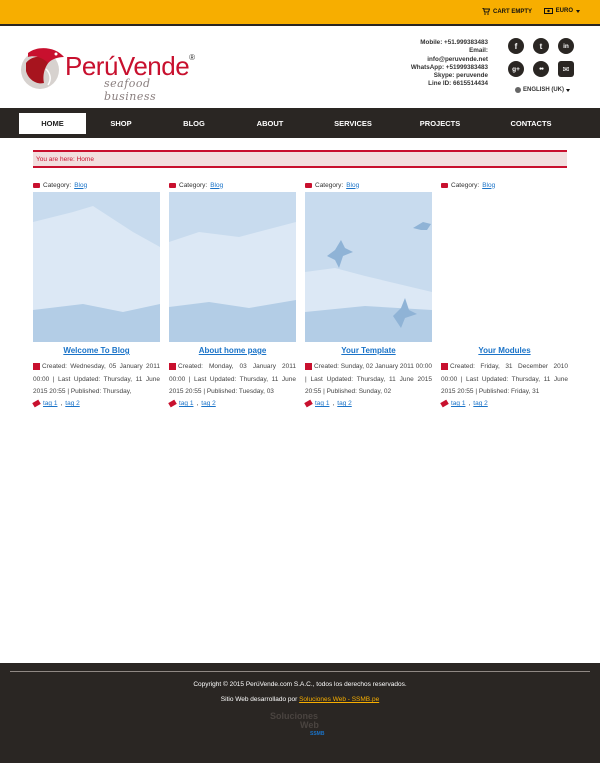 The width and height of the screenshot is (600, 763). What do you see at coordinates (460, 76) in the screenshot?
I see `contact-skype: Skype: peruvende` at bounding box center [460, 76].